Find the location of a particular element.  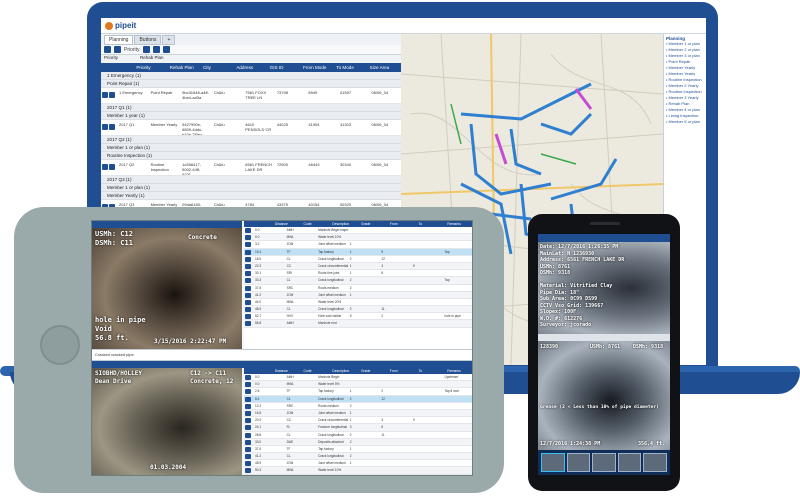

top-table-row: 15.4 TF Tap factory 1 9 Tap is located at coordinates (358, 252).